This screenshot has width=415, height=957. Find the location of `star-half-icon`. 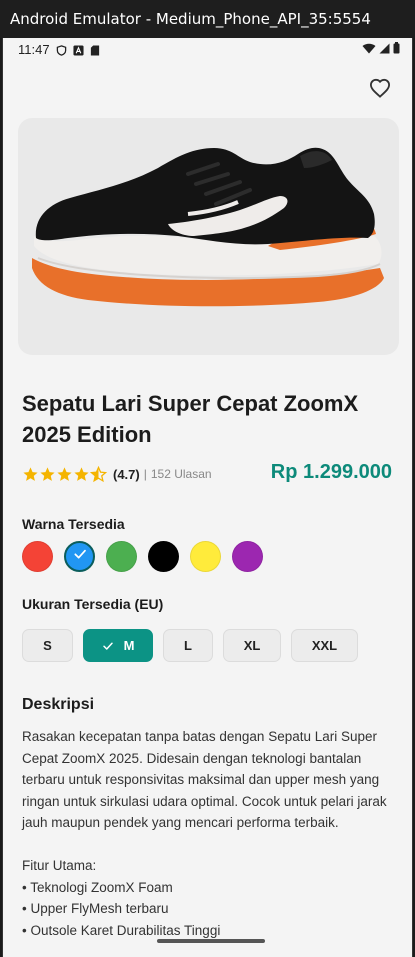

star-half-icon is located at coordinates (98, 474).